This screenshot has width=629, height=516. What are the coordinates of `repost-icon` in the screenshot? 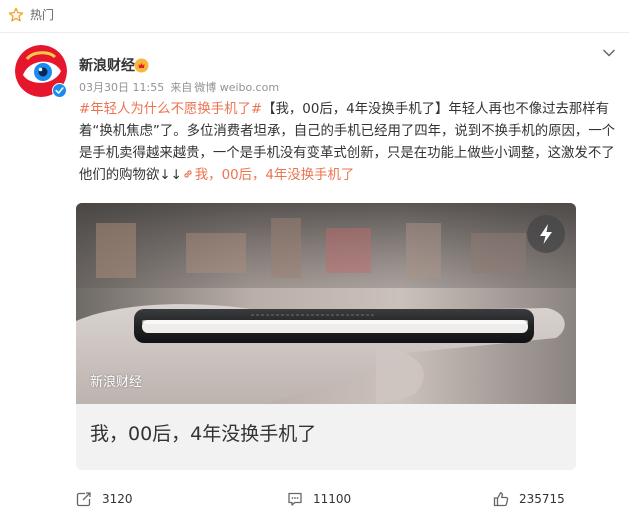 It's located at (83, 499).